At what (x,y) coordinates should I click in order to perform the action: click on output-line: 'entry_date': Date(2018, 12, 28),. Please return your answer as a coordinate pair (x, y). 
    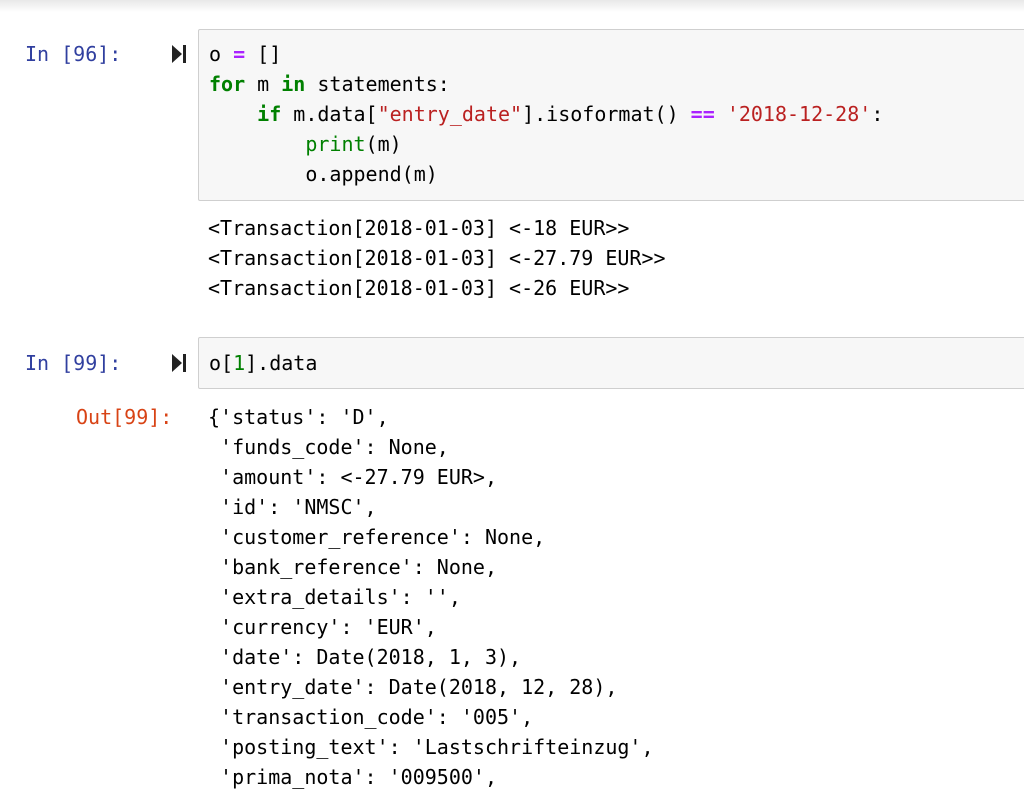
    Looking at the image, I should click on (413, 687).